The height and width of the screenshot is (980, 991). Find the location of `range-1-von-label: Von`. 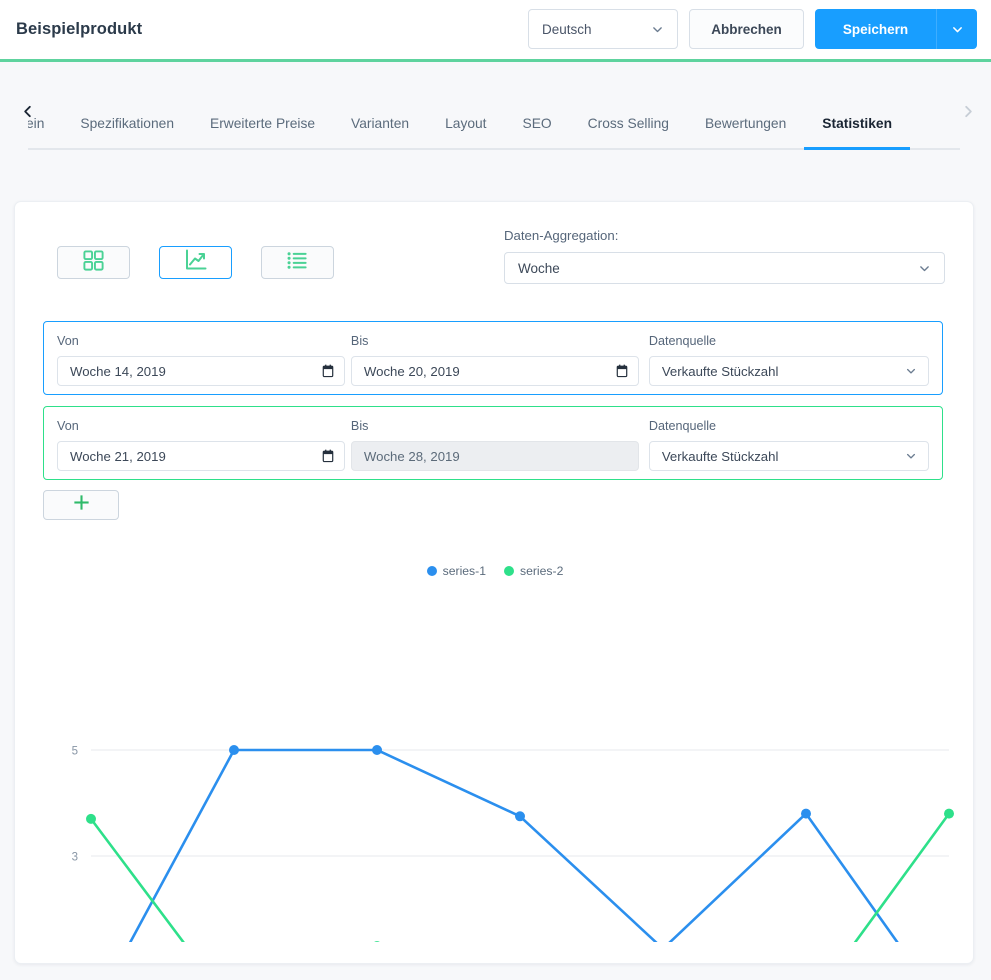

range-1-von-label: Von is located at coordinates (68, 341).